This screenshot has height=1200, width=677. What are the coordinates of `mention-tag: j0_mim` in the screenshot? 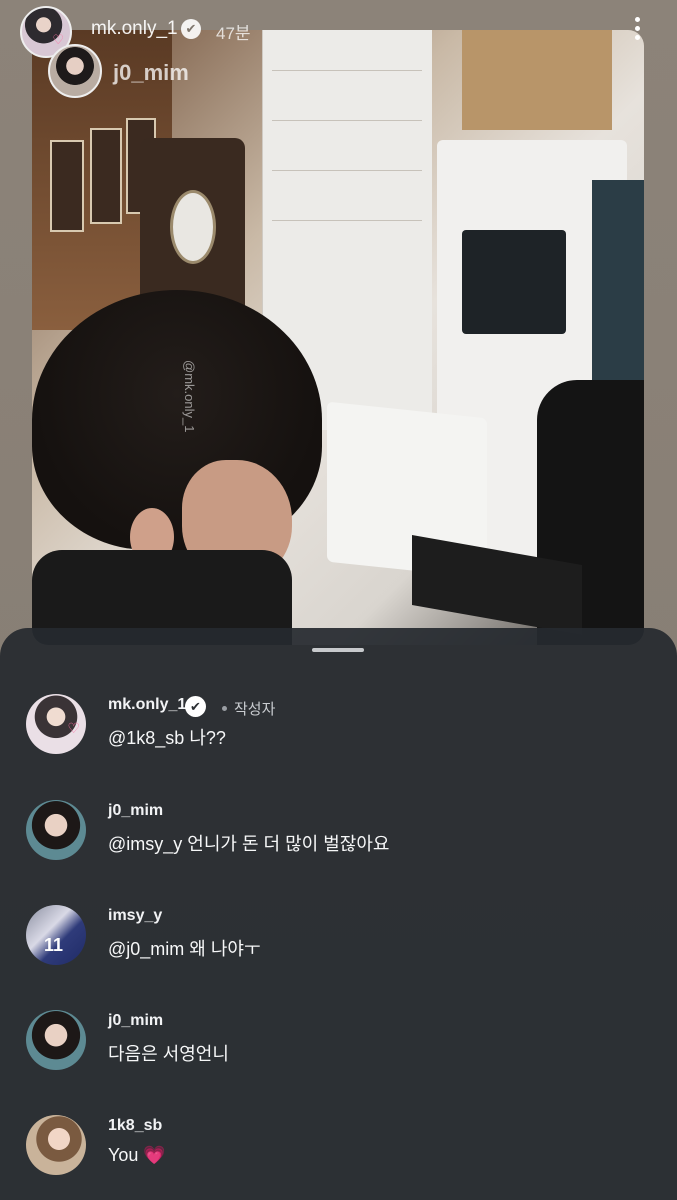 It's located at (151, 73).